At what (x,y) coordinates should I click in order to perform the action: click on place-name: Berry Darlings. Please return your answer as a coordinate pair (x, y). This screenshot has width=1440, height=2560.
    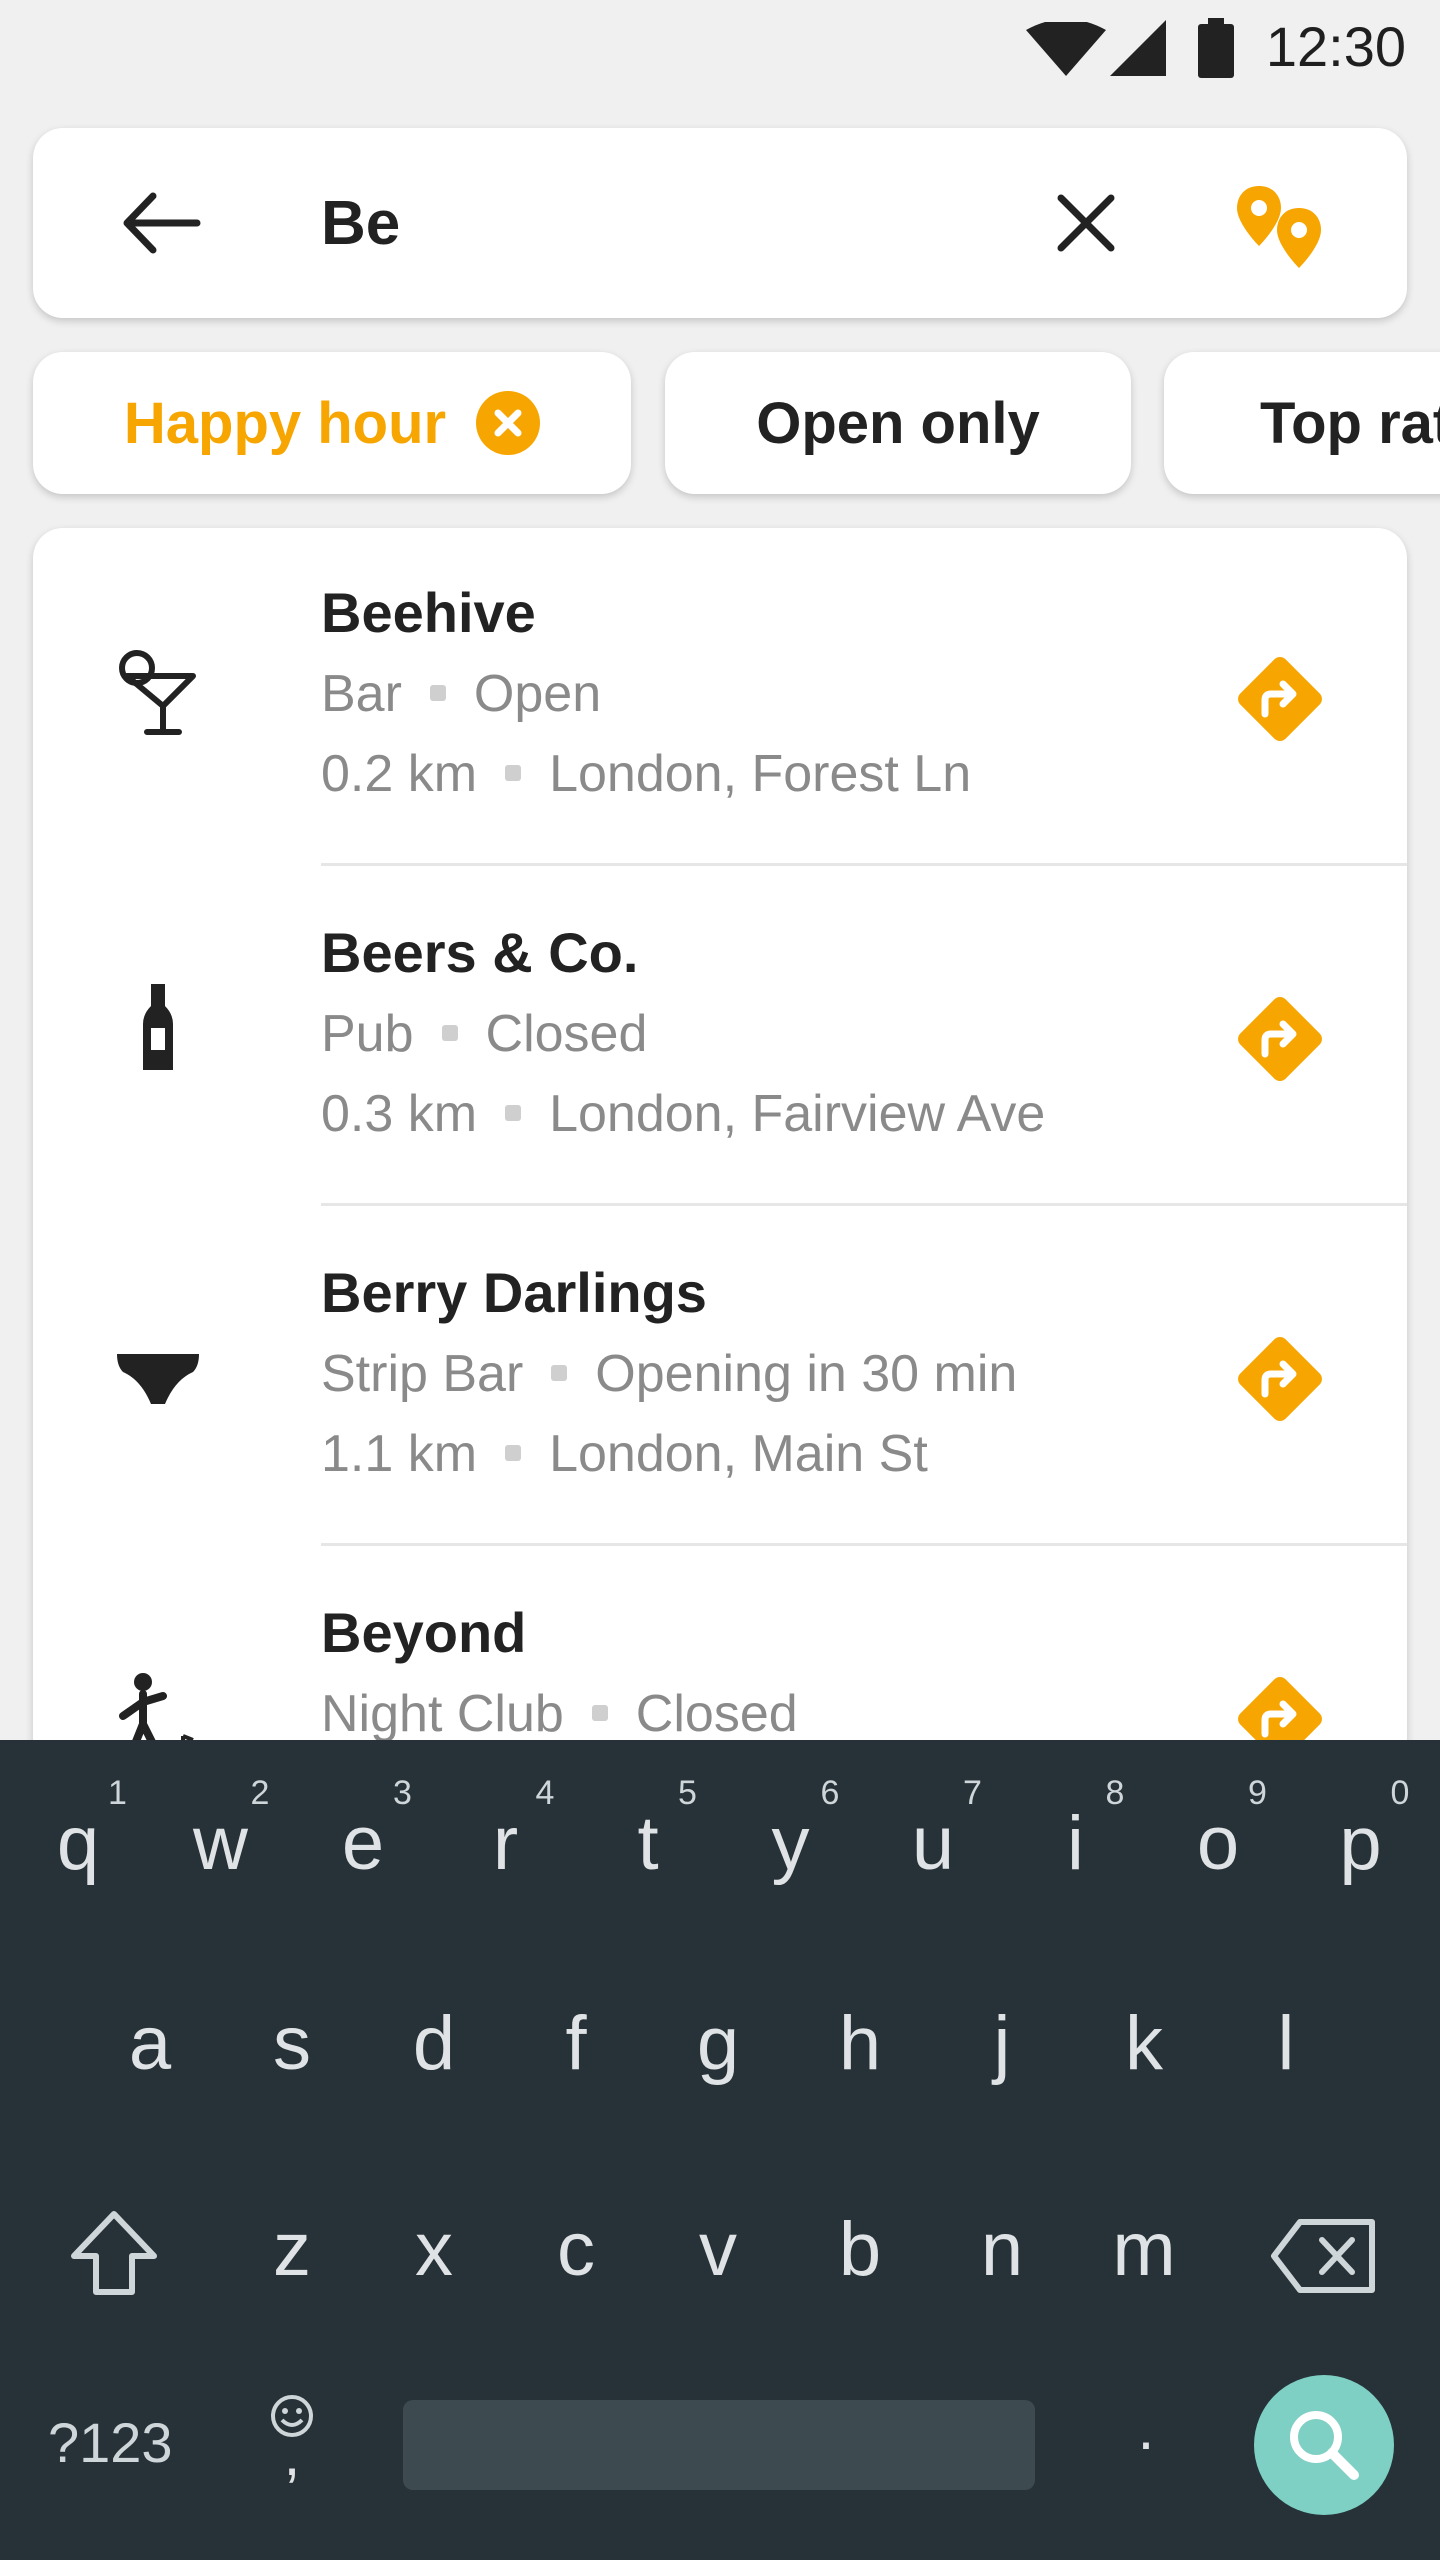
    Looking at the image, I should click on (514, 1292).